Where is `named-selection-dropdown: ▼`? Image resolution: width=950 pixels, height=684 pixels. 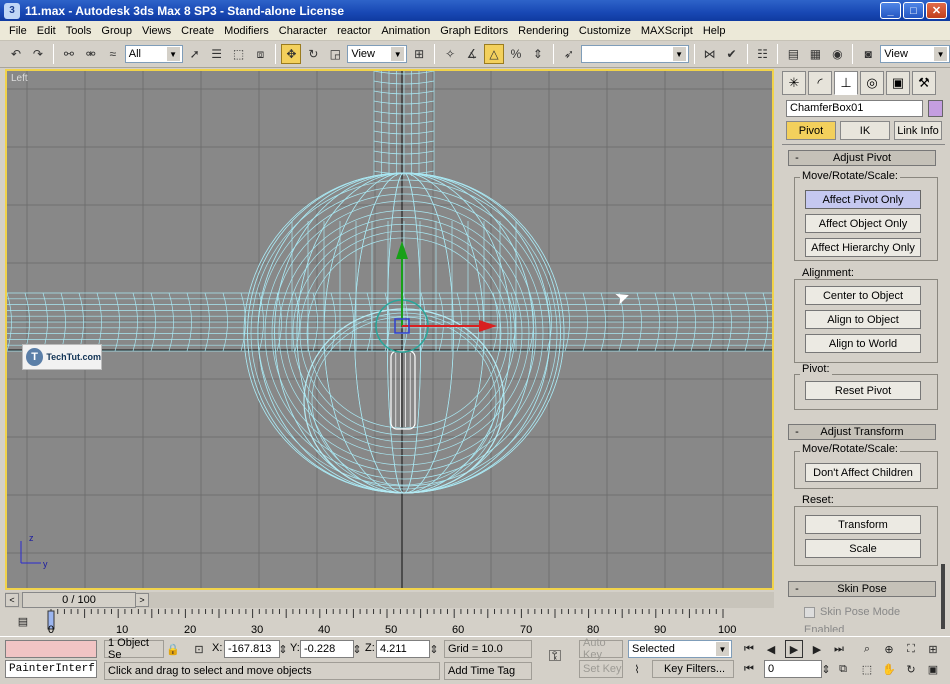 named-selection-dropdown: ▼ is located at coordinates (634, 54).